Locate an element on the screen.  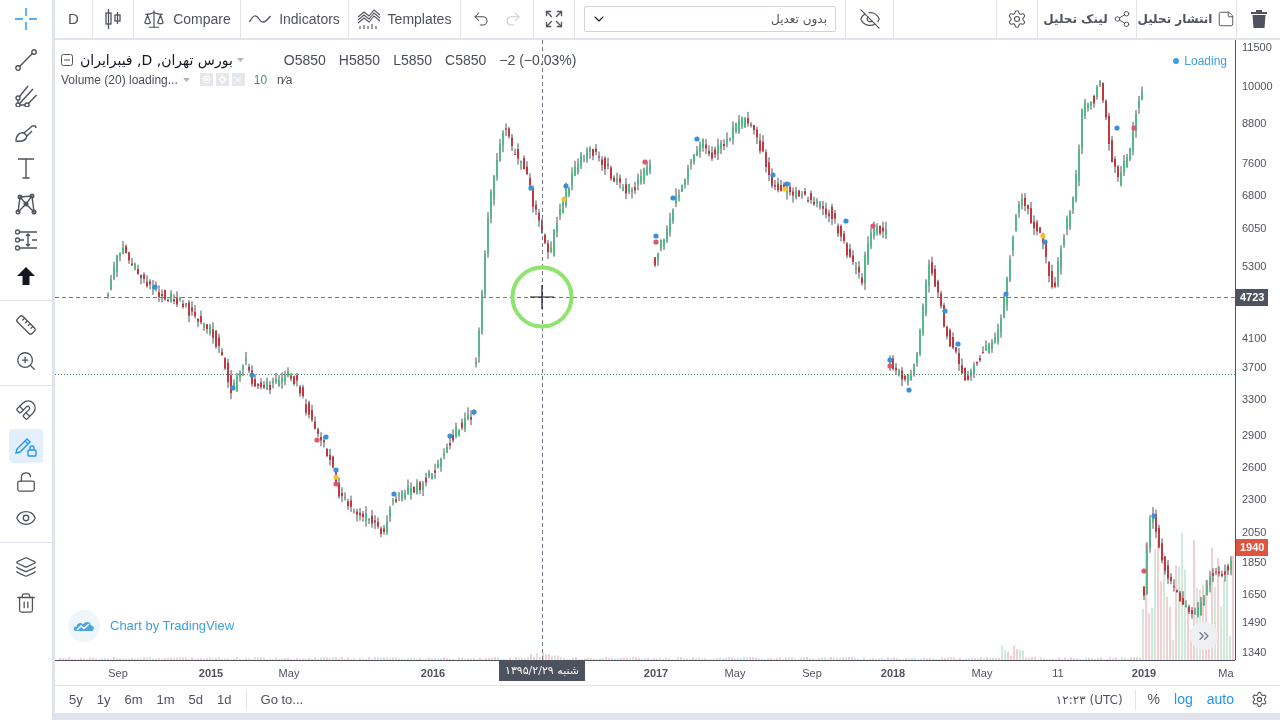
price-label: 6050 is located at coordinates (1254, 228).